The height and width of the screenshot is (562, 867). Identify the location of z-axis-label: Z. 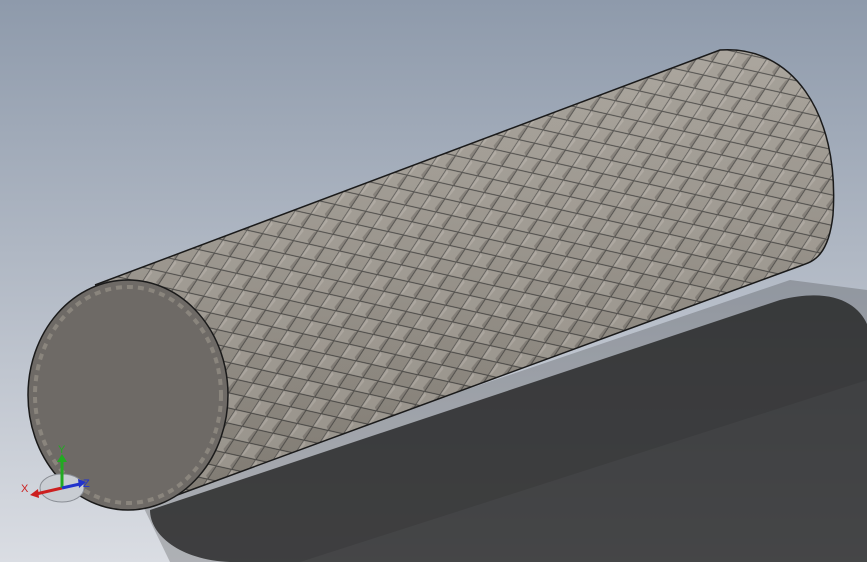
(86, 484).